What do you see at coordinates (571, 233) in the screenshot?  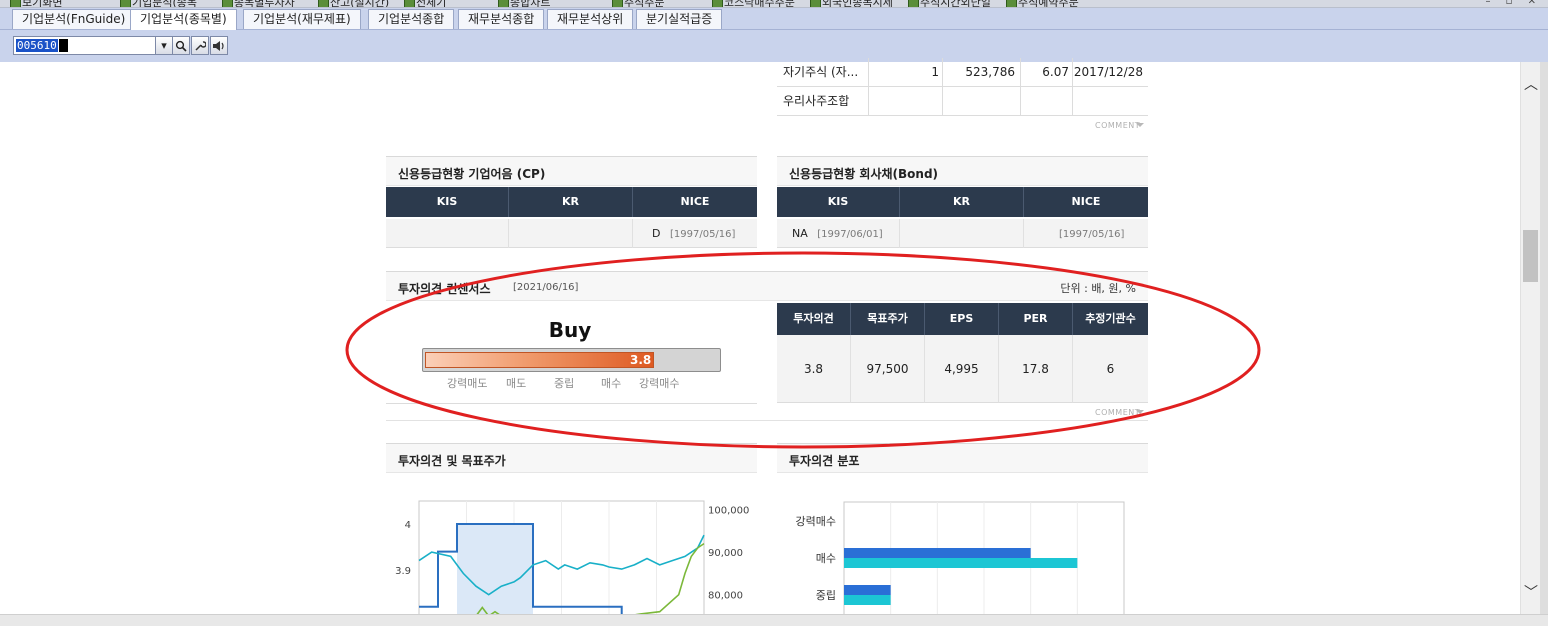 I see `table-row: D [1997/05/16]` at bounding box center [571, 233].